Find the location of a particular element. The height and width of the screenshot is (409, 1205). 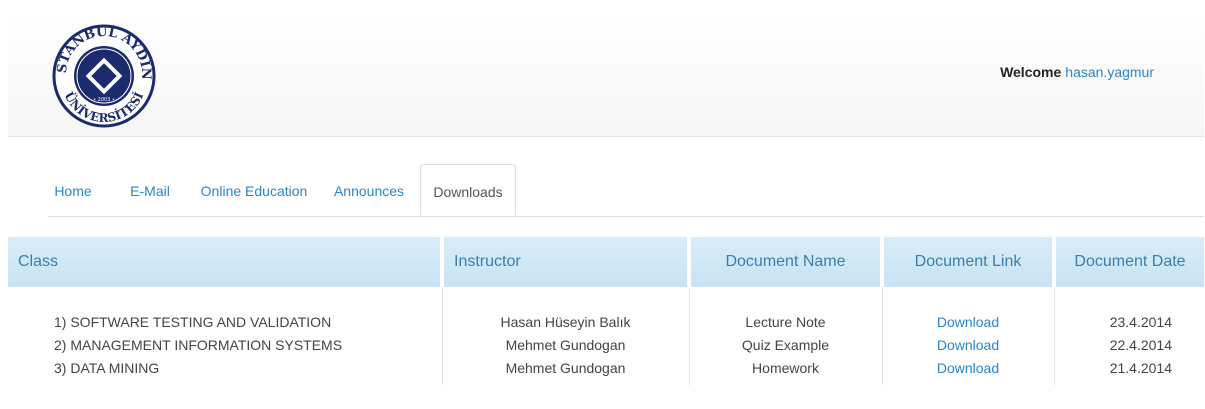

column-header-class: Class is located at coordinates (226, 262).